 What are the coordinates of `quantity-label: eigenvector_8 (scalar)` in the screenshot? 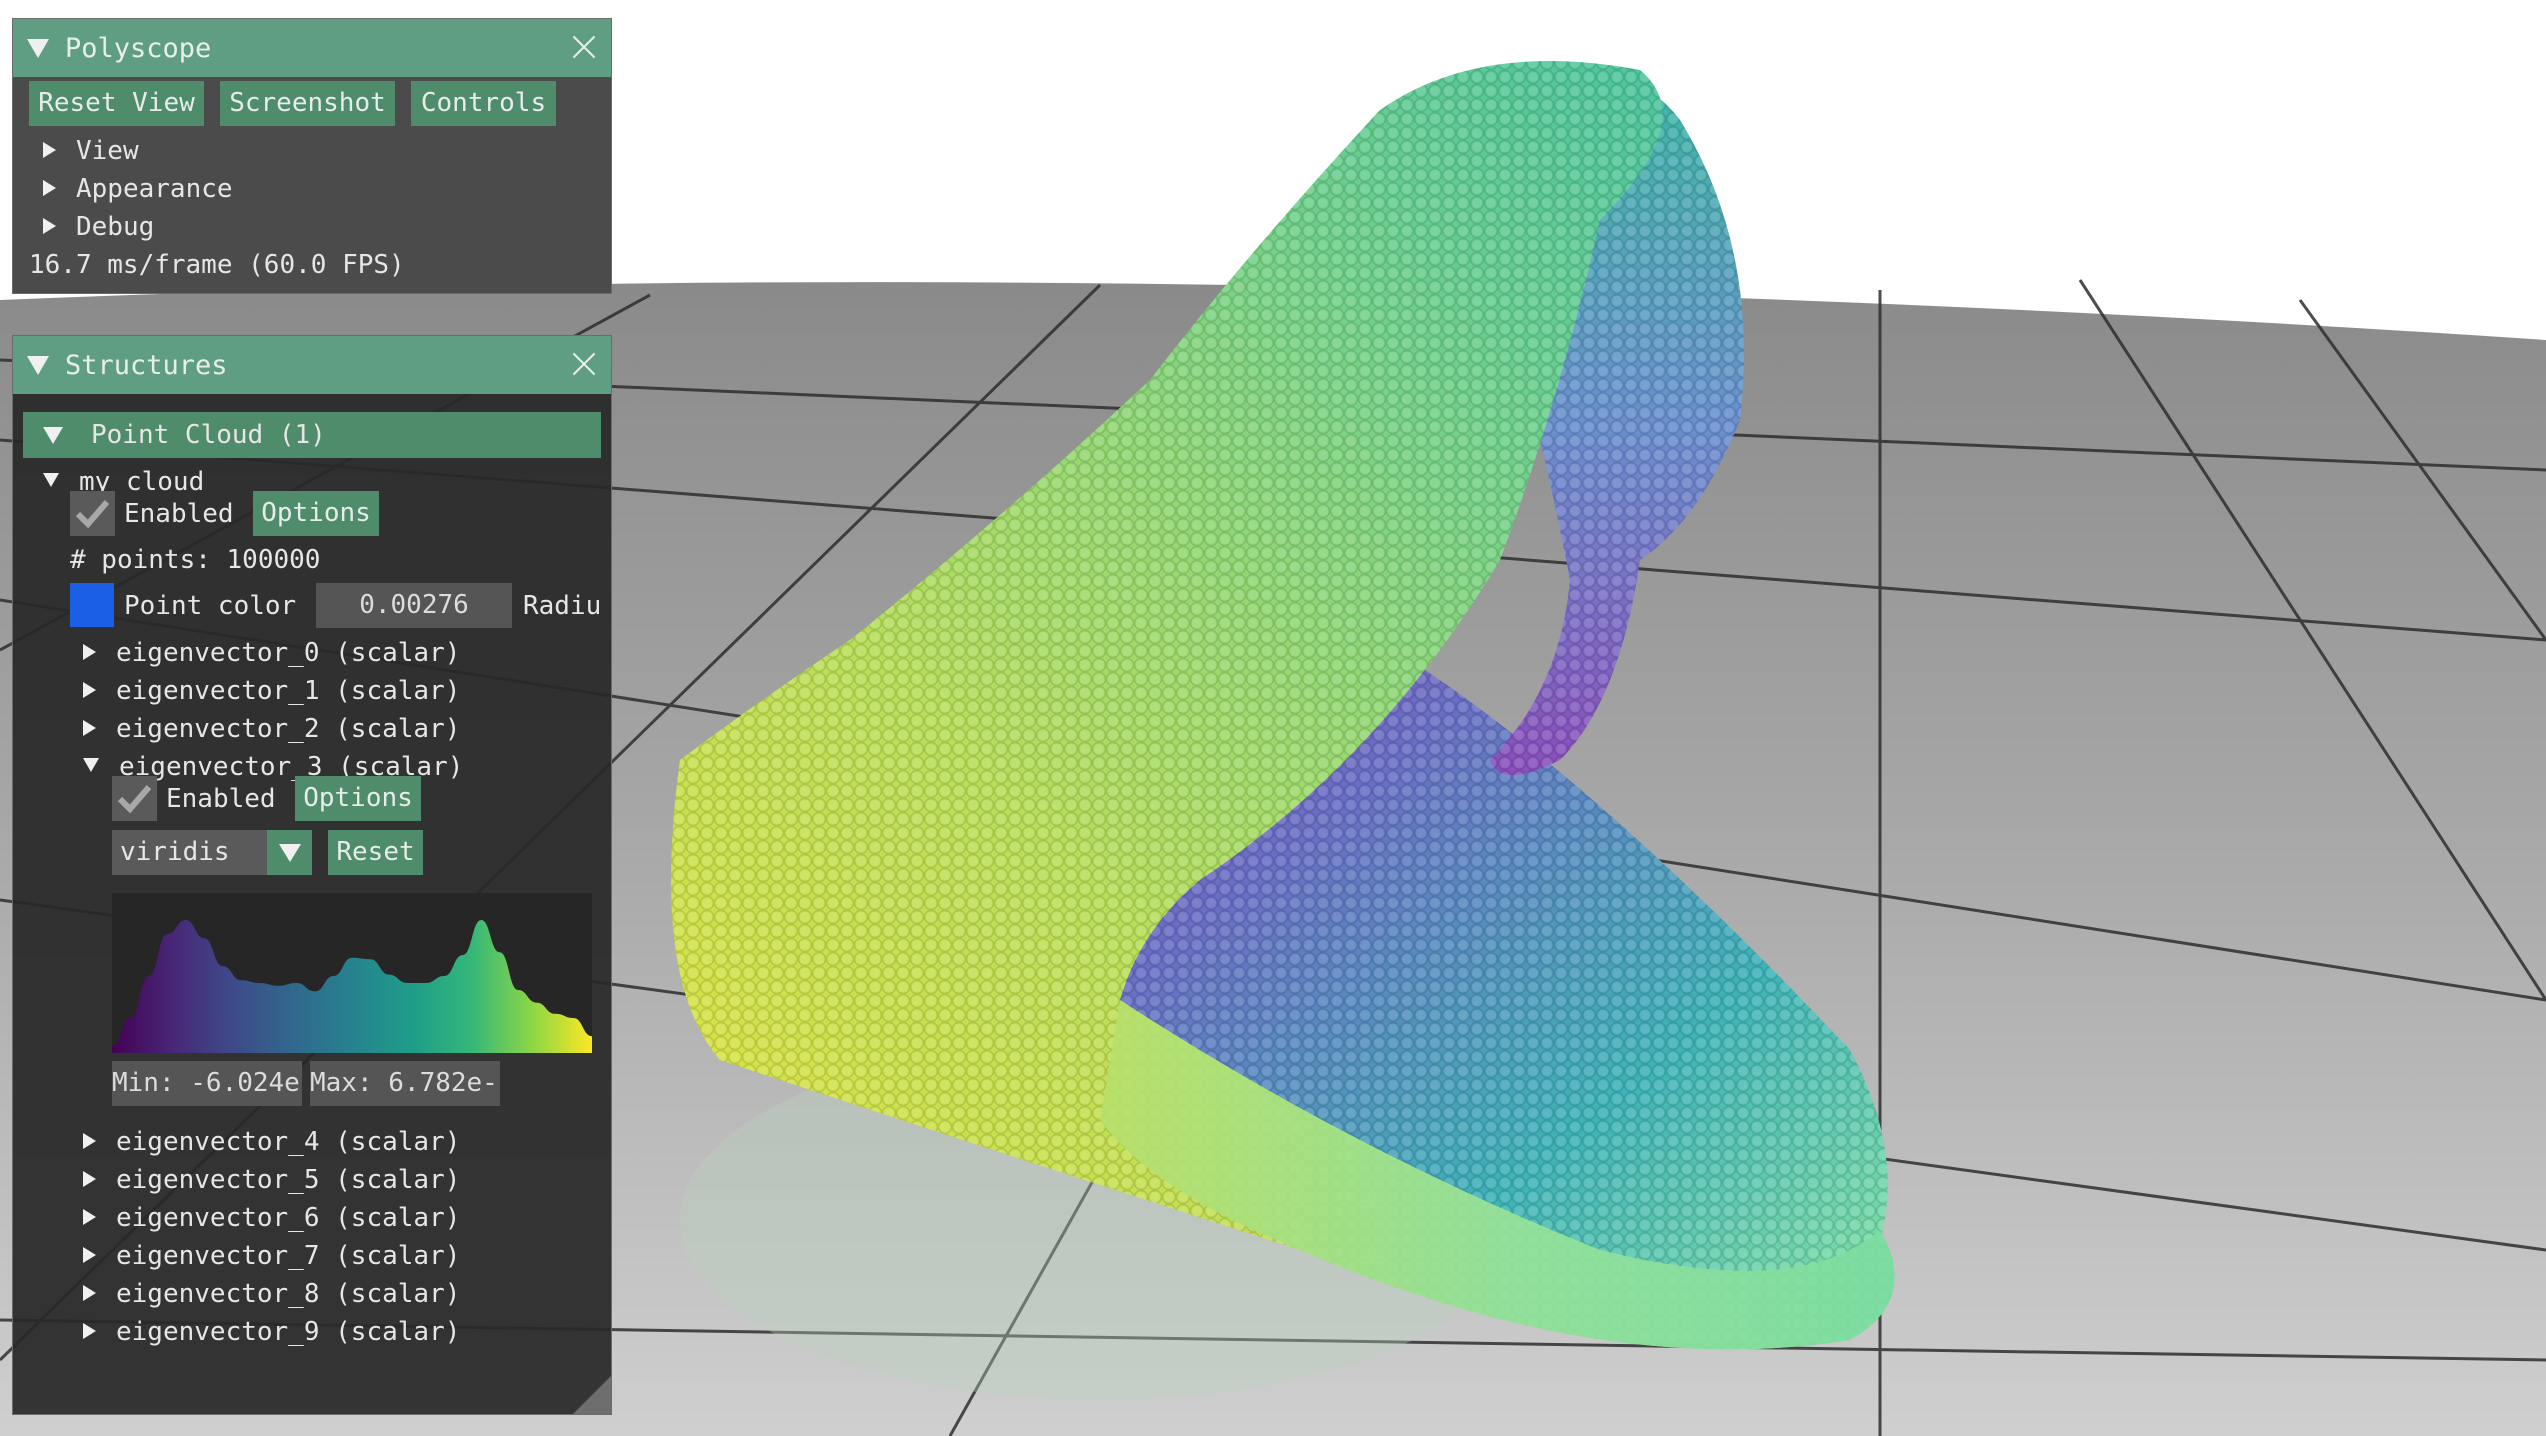 It's located at (288, 1294).